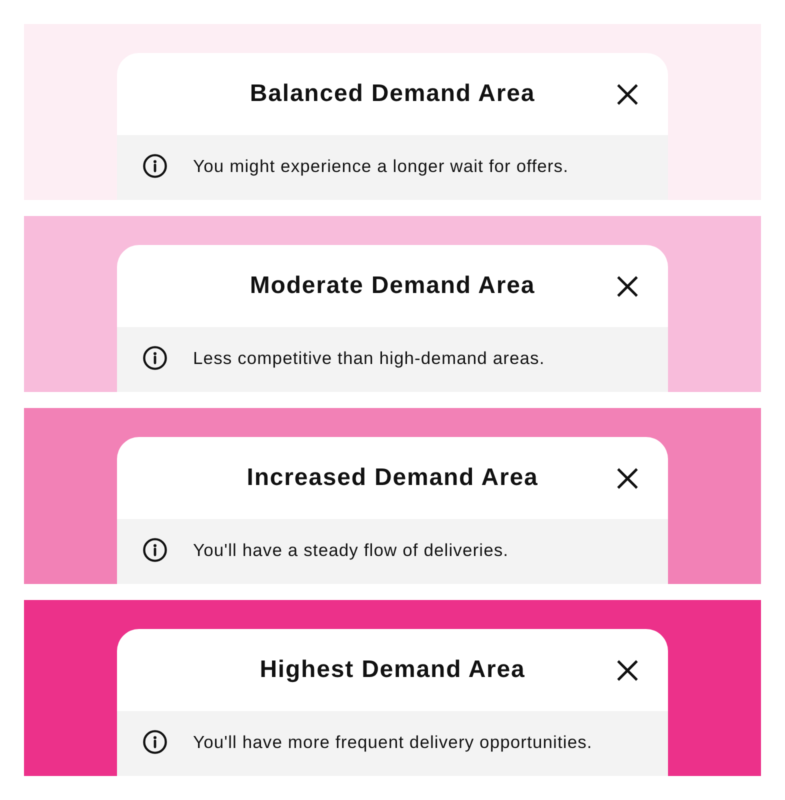 The height and width of the screenshot is (800, 785). Describe the element at coordinates (393, 94) in the screenshot. I see `dialog-title: Balanced Demand Area` at that location.